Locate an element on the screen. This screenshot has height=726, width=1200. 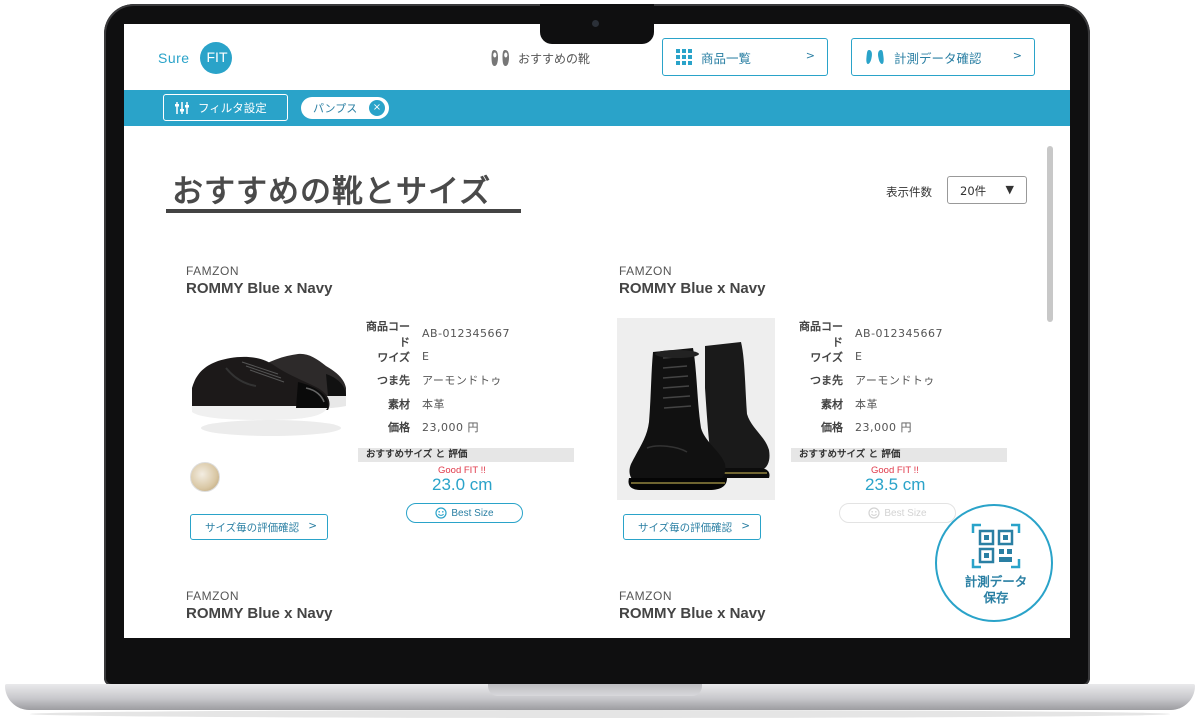
display-count-value: 20件 is located at coordinates (973, 191).